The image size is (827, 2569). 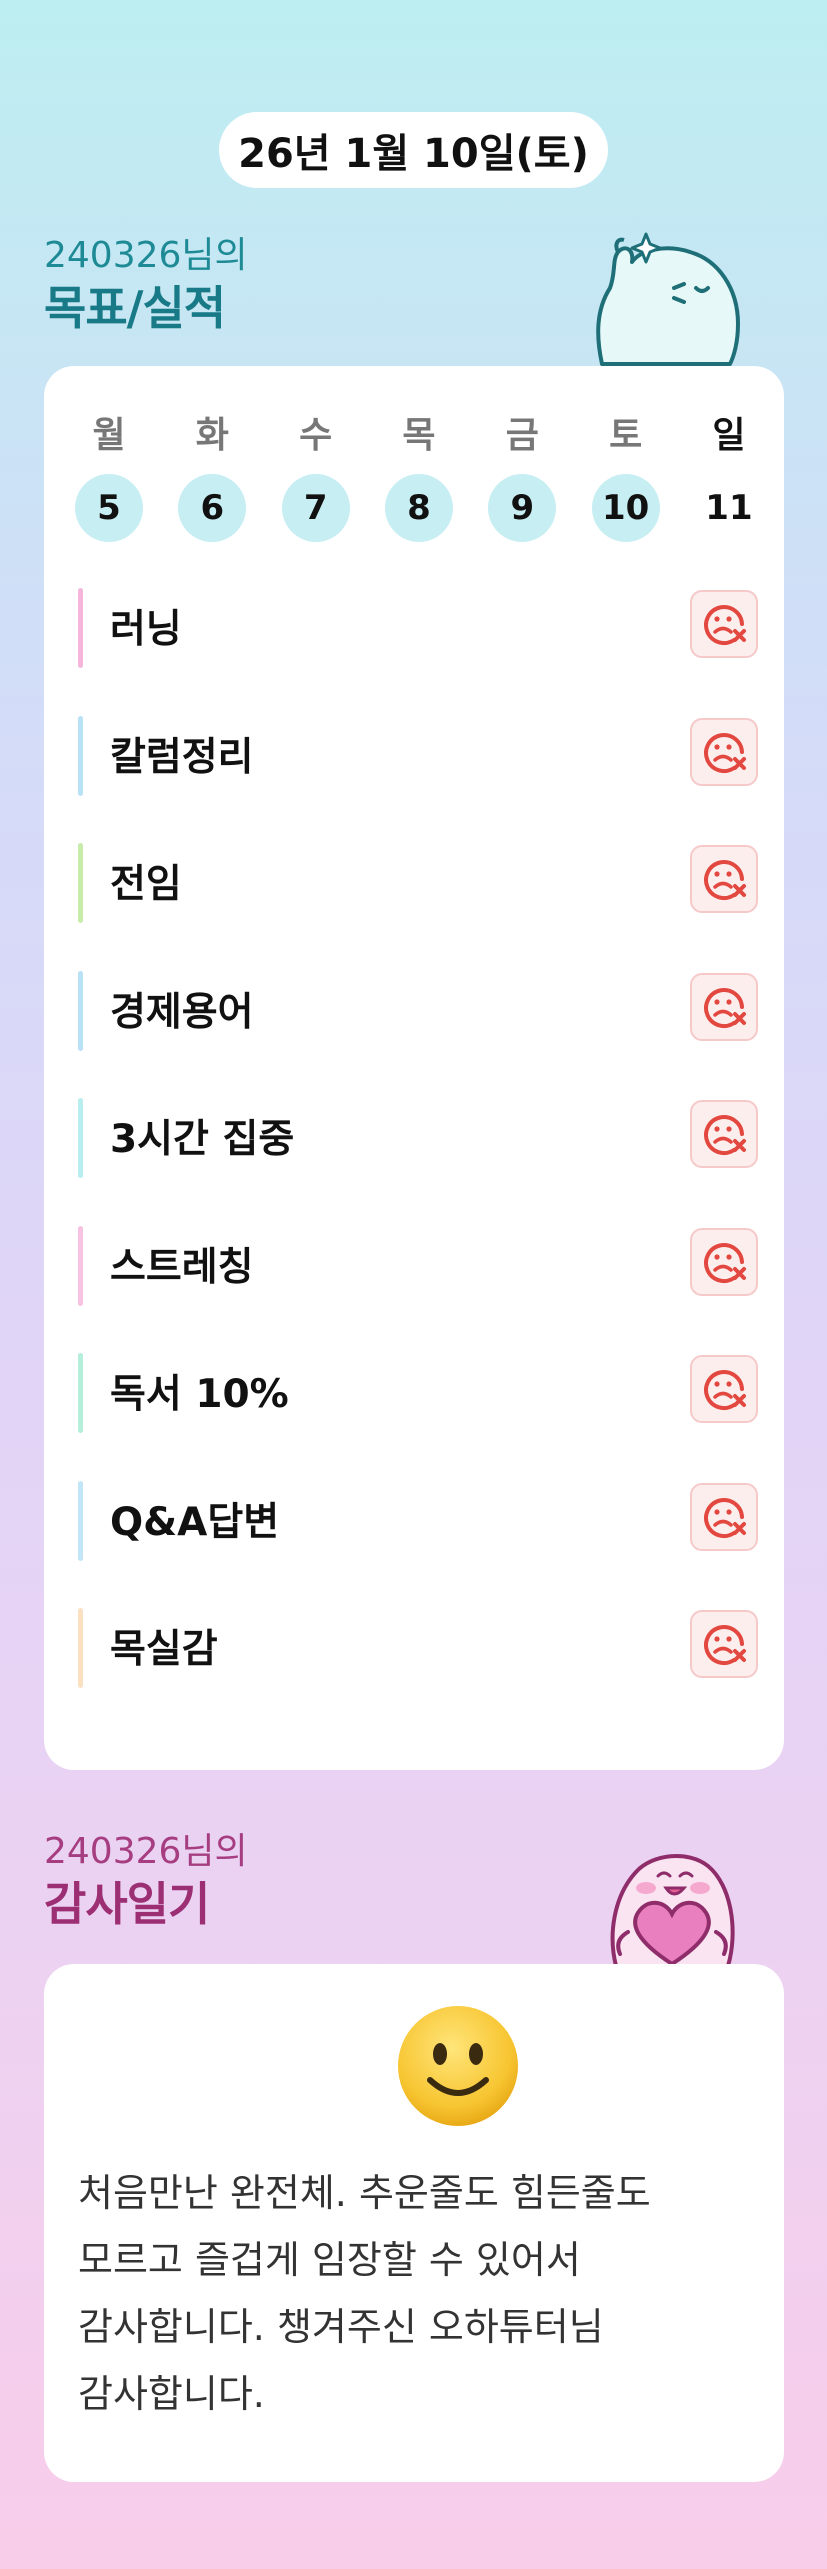 I want to click on day-sat: 토 10, so click(x=626, y=478).